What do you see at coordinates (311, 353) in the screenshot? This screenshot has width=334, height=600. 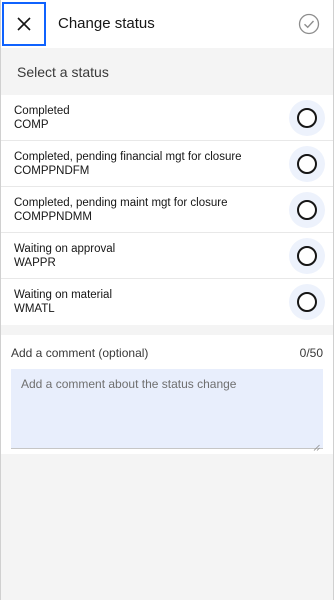 I see `character-counter: 0/50` at bounding box center [311, 353].